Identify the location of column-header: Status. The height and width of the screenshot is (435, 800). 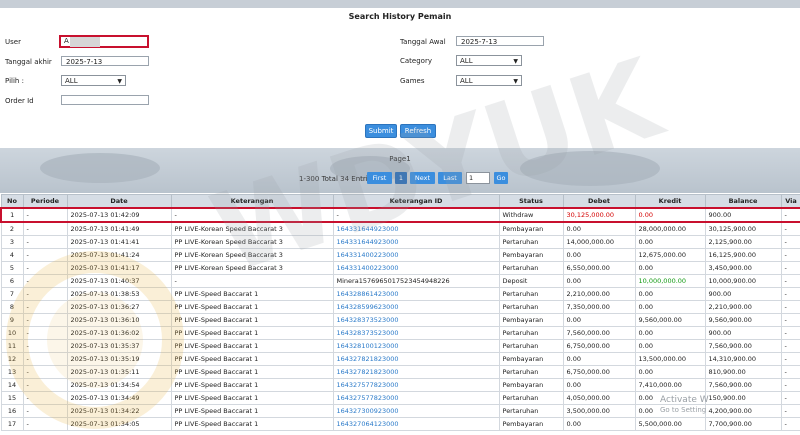
(531, 201).